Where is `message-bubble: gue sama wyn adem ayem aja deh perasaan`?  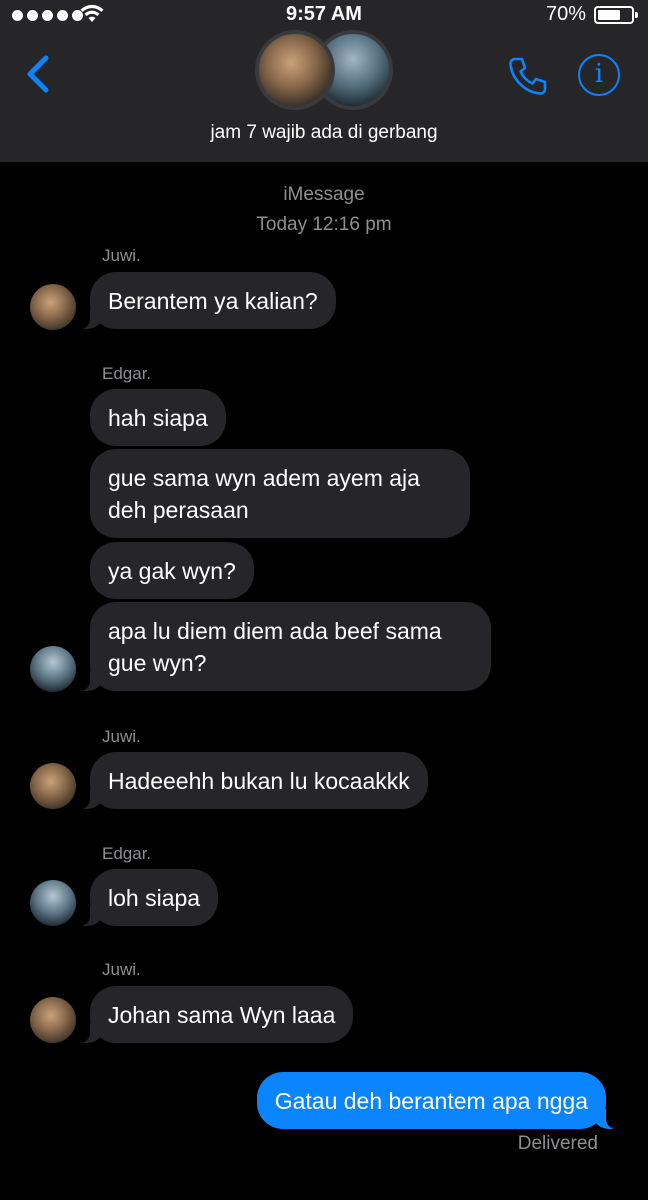
message-bubble: gue sama wyn adem ayem aja deh perasaan is located at coordinates (280, 493).